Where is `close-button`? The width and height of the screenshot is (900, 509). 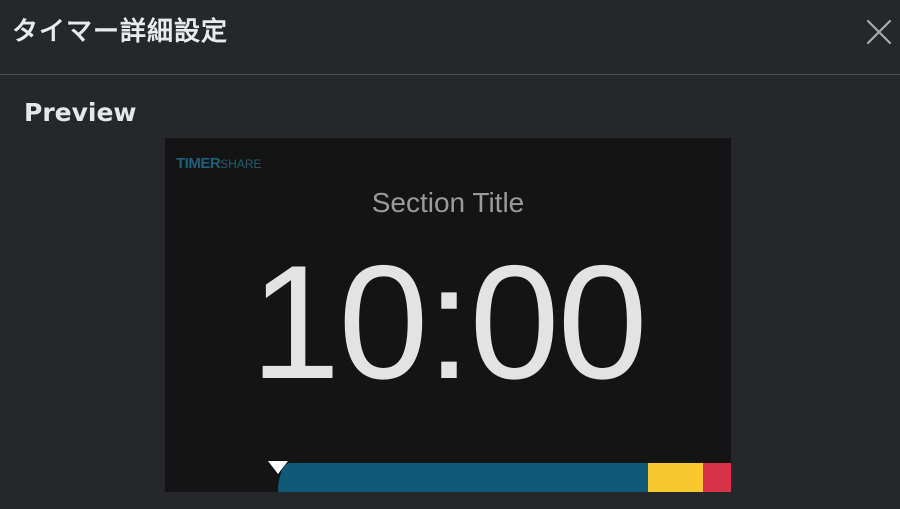
close-button is located at coordinates (879, 32).